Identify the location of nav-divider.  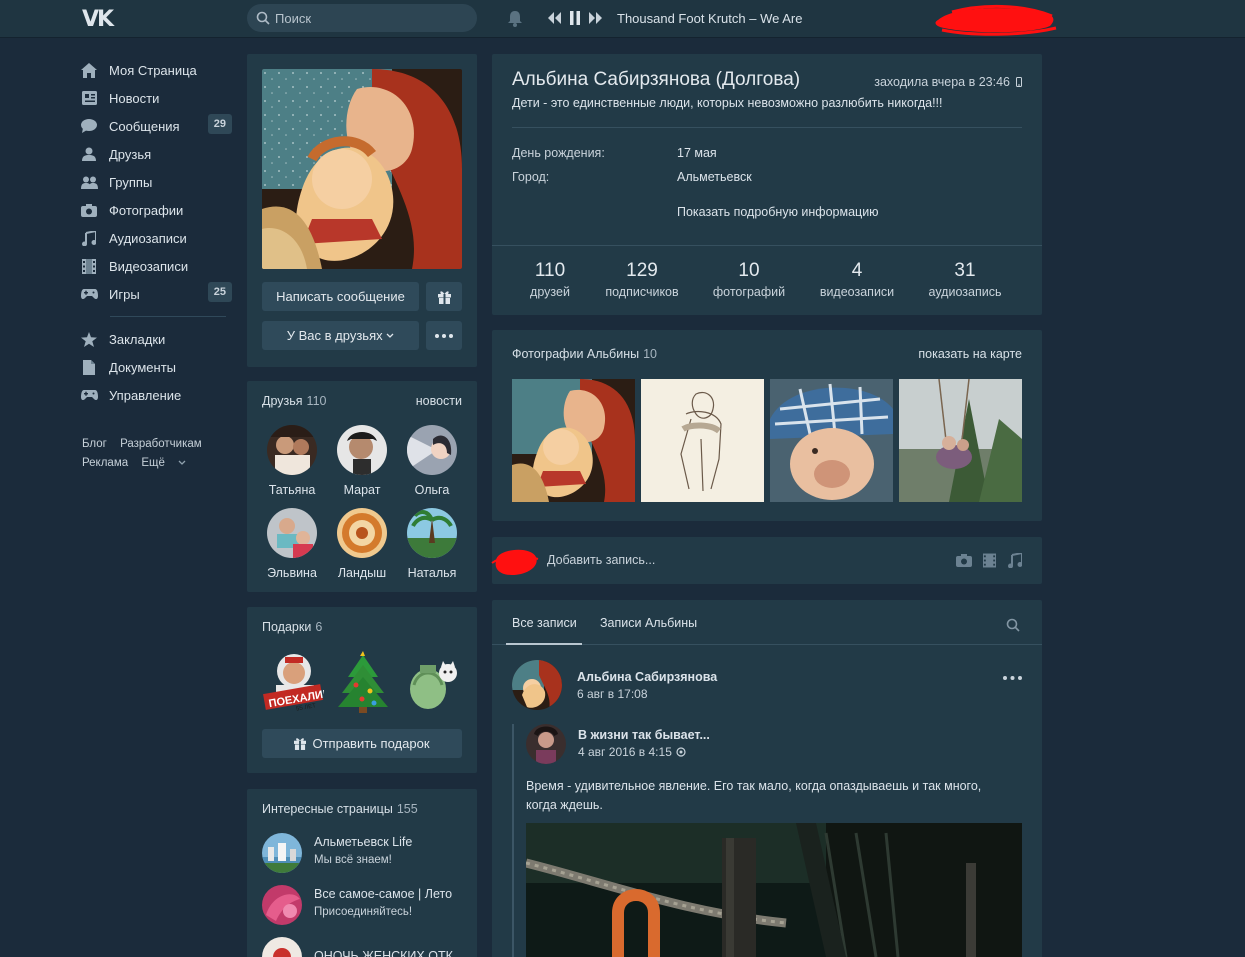
(168, 316).